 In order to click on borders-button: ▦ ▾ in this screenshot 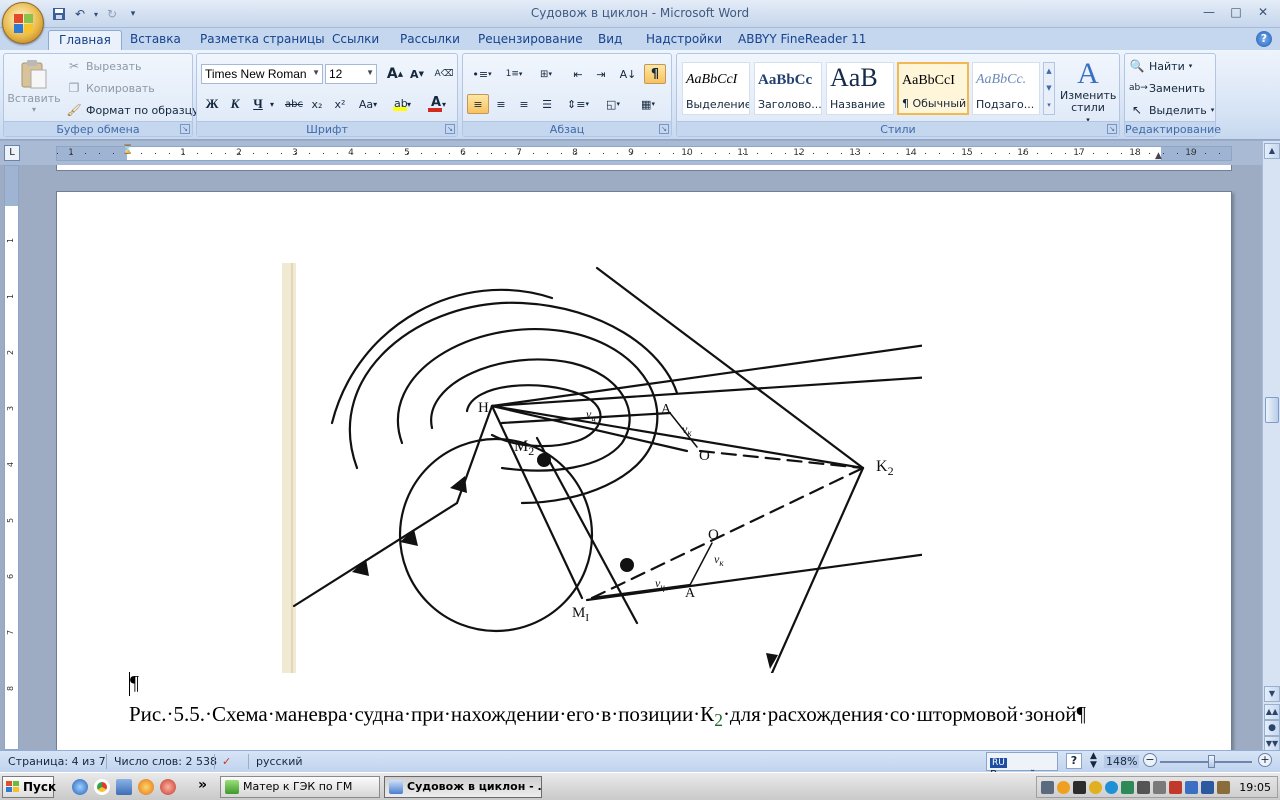, I will do `click(648, 104)`.